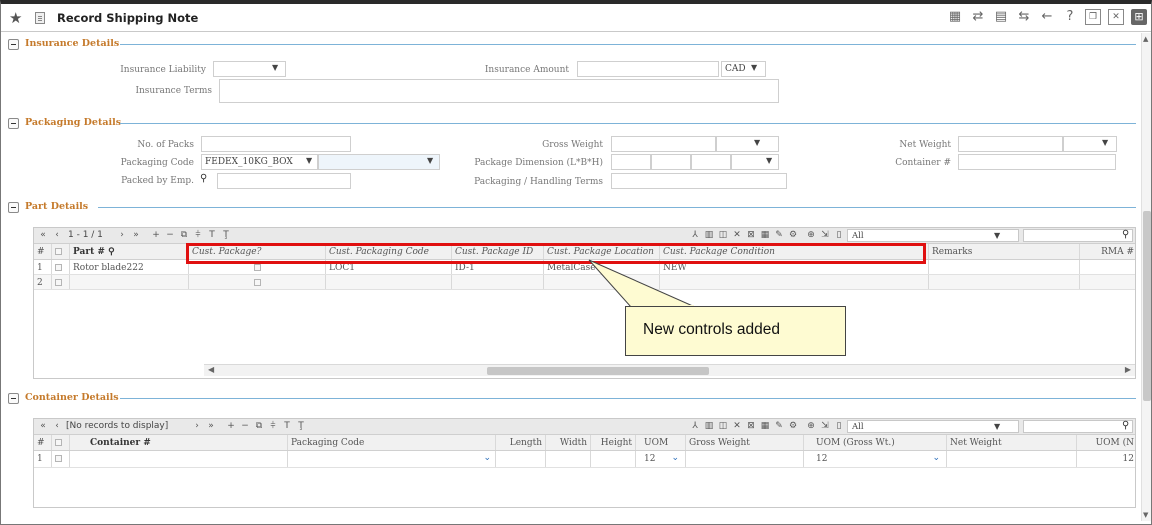 This screenshot has width=1152, height=525. What do you see at coordinates (1139, 17) in the screenshot?
I see `layout-icon: ⊞` at bounding box center [1139, 17].